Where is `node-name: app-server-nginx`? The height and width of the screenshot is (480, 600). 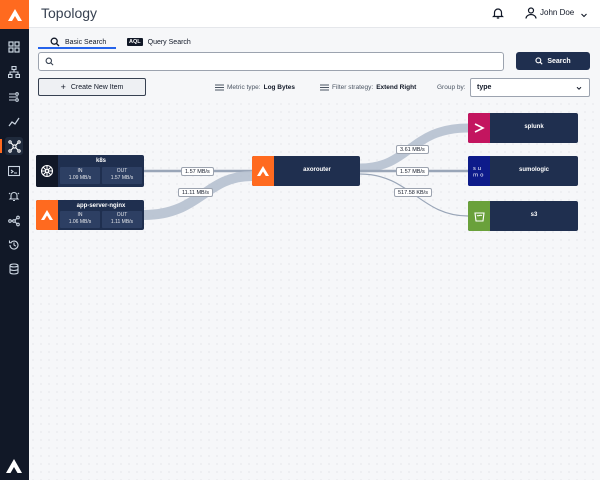 node-name: app-server-nginx is located at coordinates (101, 206).